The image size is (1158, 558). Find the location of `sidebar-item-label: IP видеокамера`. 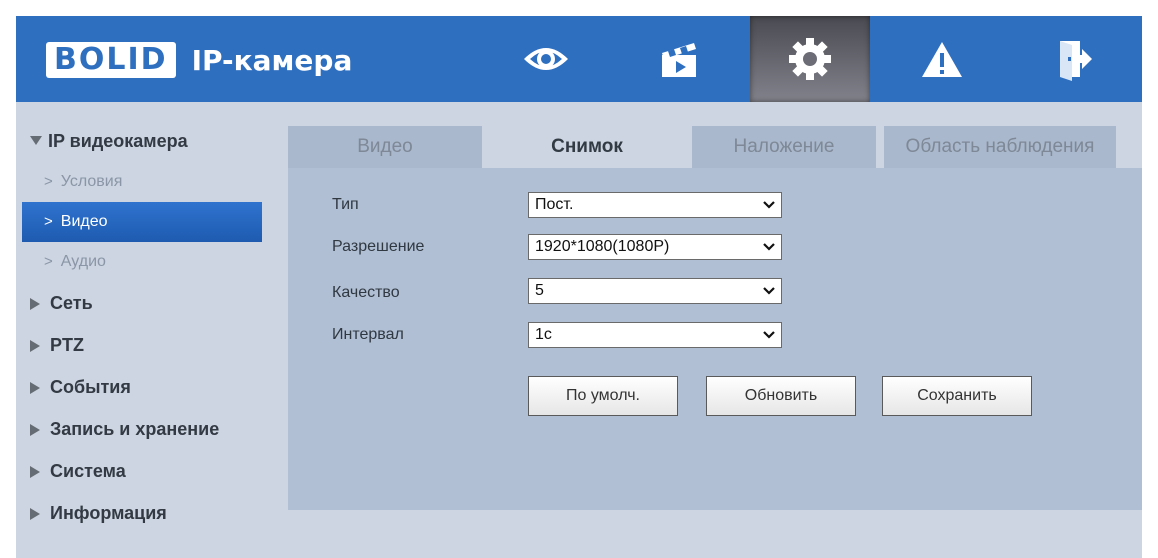

sidebar-item-label: IP видеокамера is located at coordinates (118, 141).